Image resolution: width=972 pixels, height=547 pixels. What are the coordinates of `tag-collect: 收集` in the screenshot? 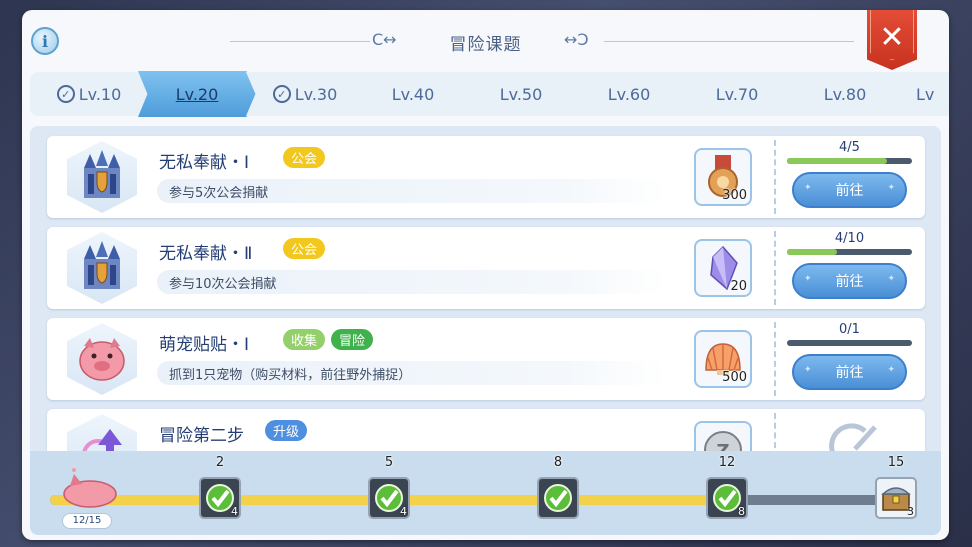 It's located at (304, 339).